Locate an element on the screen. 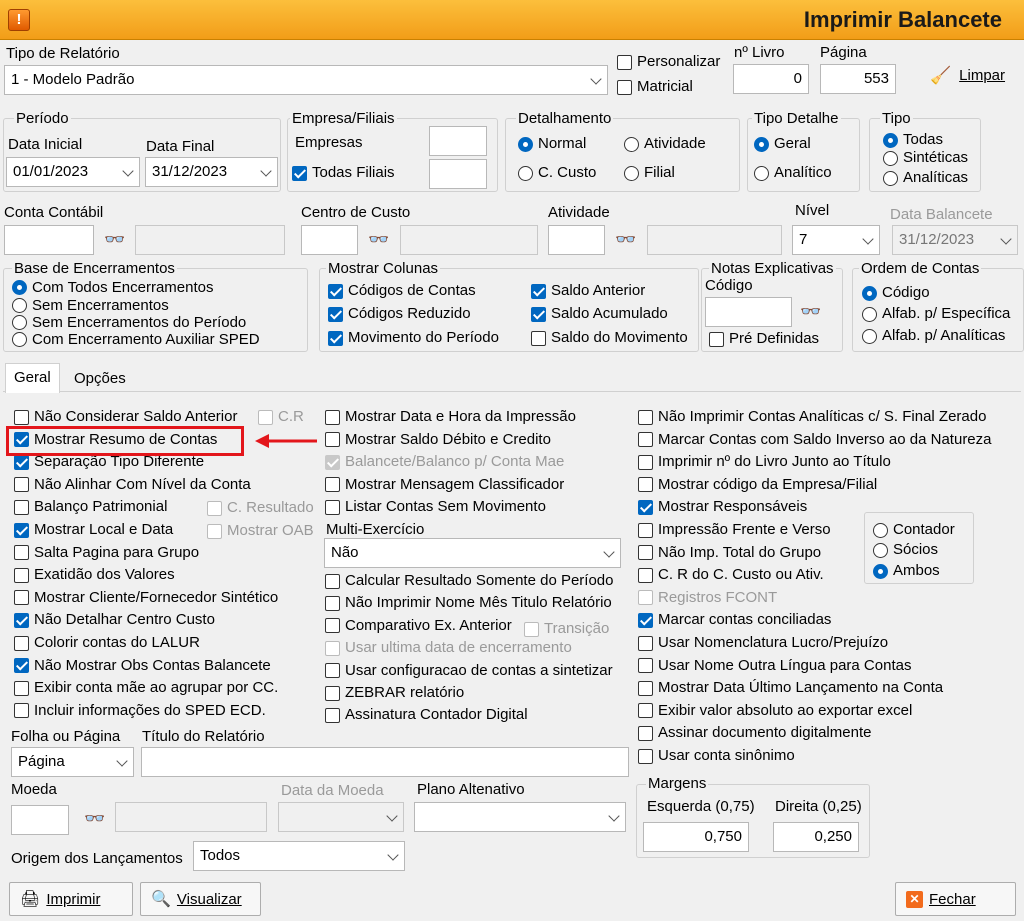 The image size is (1024, 921). col1-option-3: Não Alinhar Com Nível da Conta is located at coordinates (132, 485).